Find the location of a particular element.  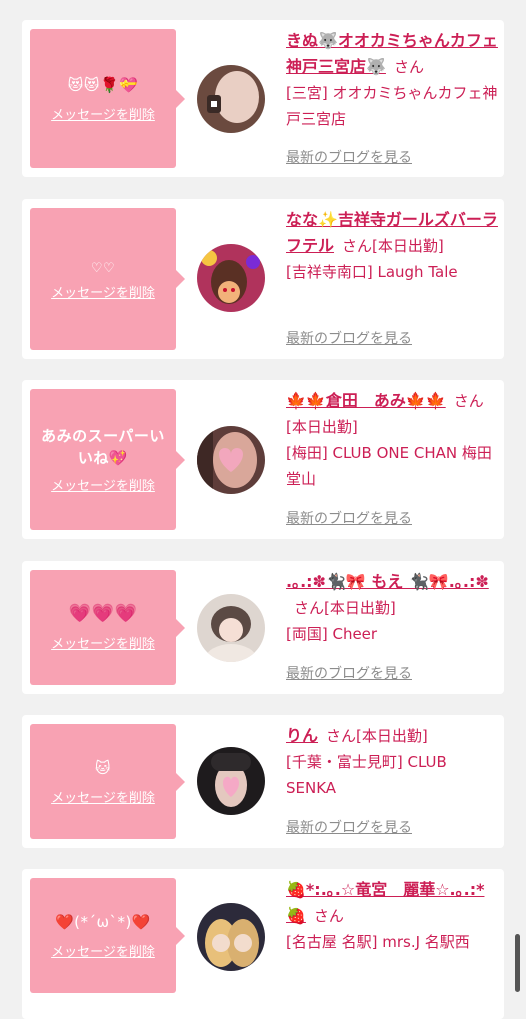

shop-name: [千葉・富士見町] CLUB SENKA is located at coordinates (366, 775).